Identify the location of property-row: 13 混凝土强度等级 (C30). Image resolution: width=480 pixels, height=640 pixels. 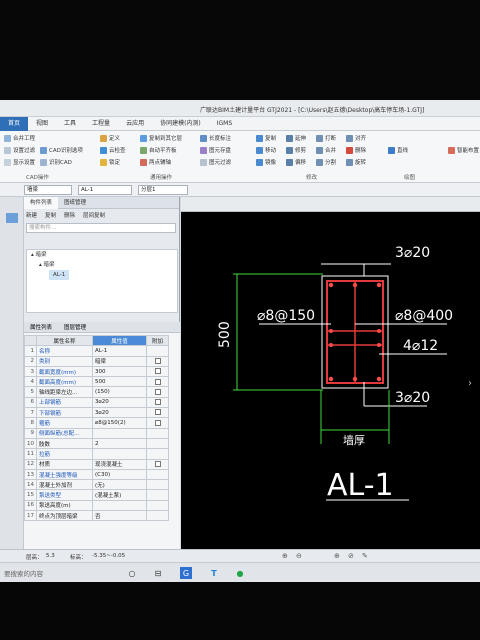
(96, 474).